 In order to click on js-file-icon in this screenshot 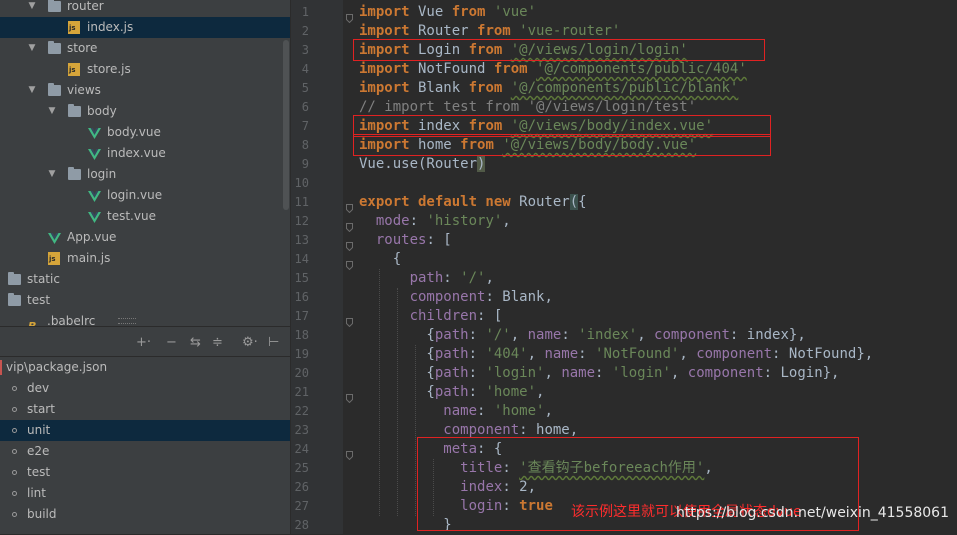, I will do `click(54, 258)`.